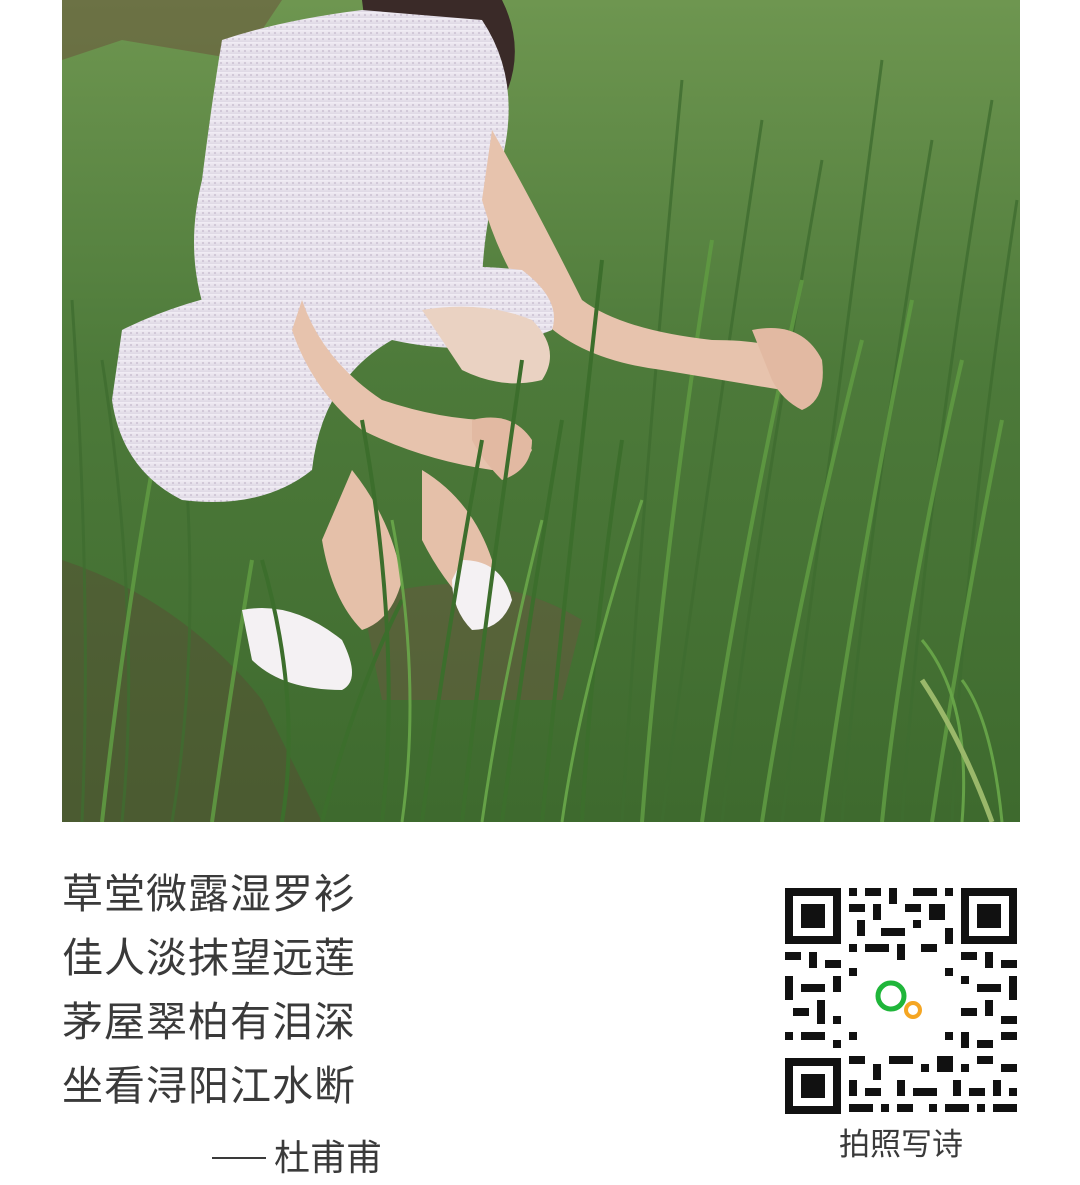 The height and width of the screenshot is (1185, 1080). I want to click on poem-line-4: 坐看浔阳江水断, so click(209, 1086).